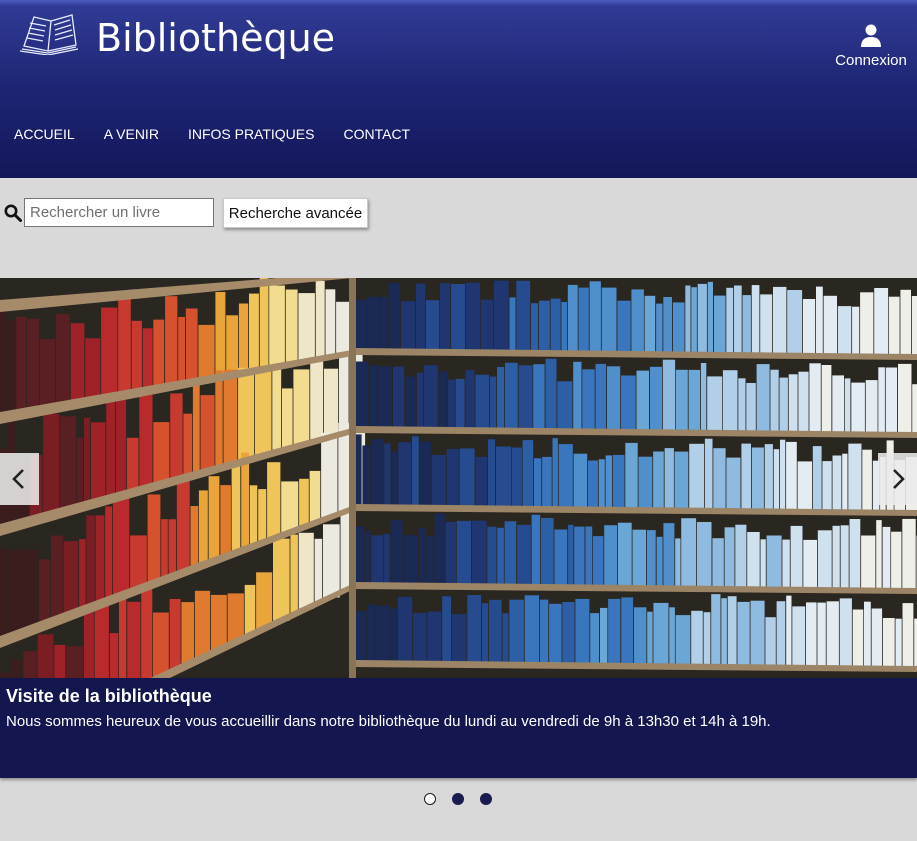  I want to click on nav-item-a-venir: A VENIR, so click(132, 135).